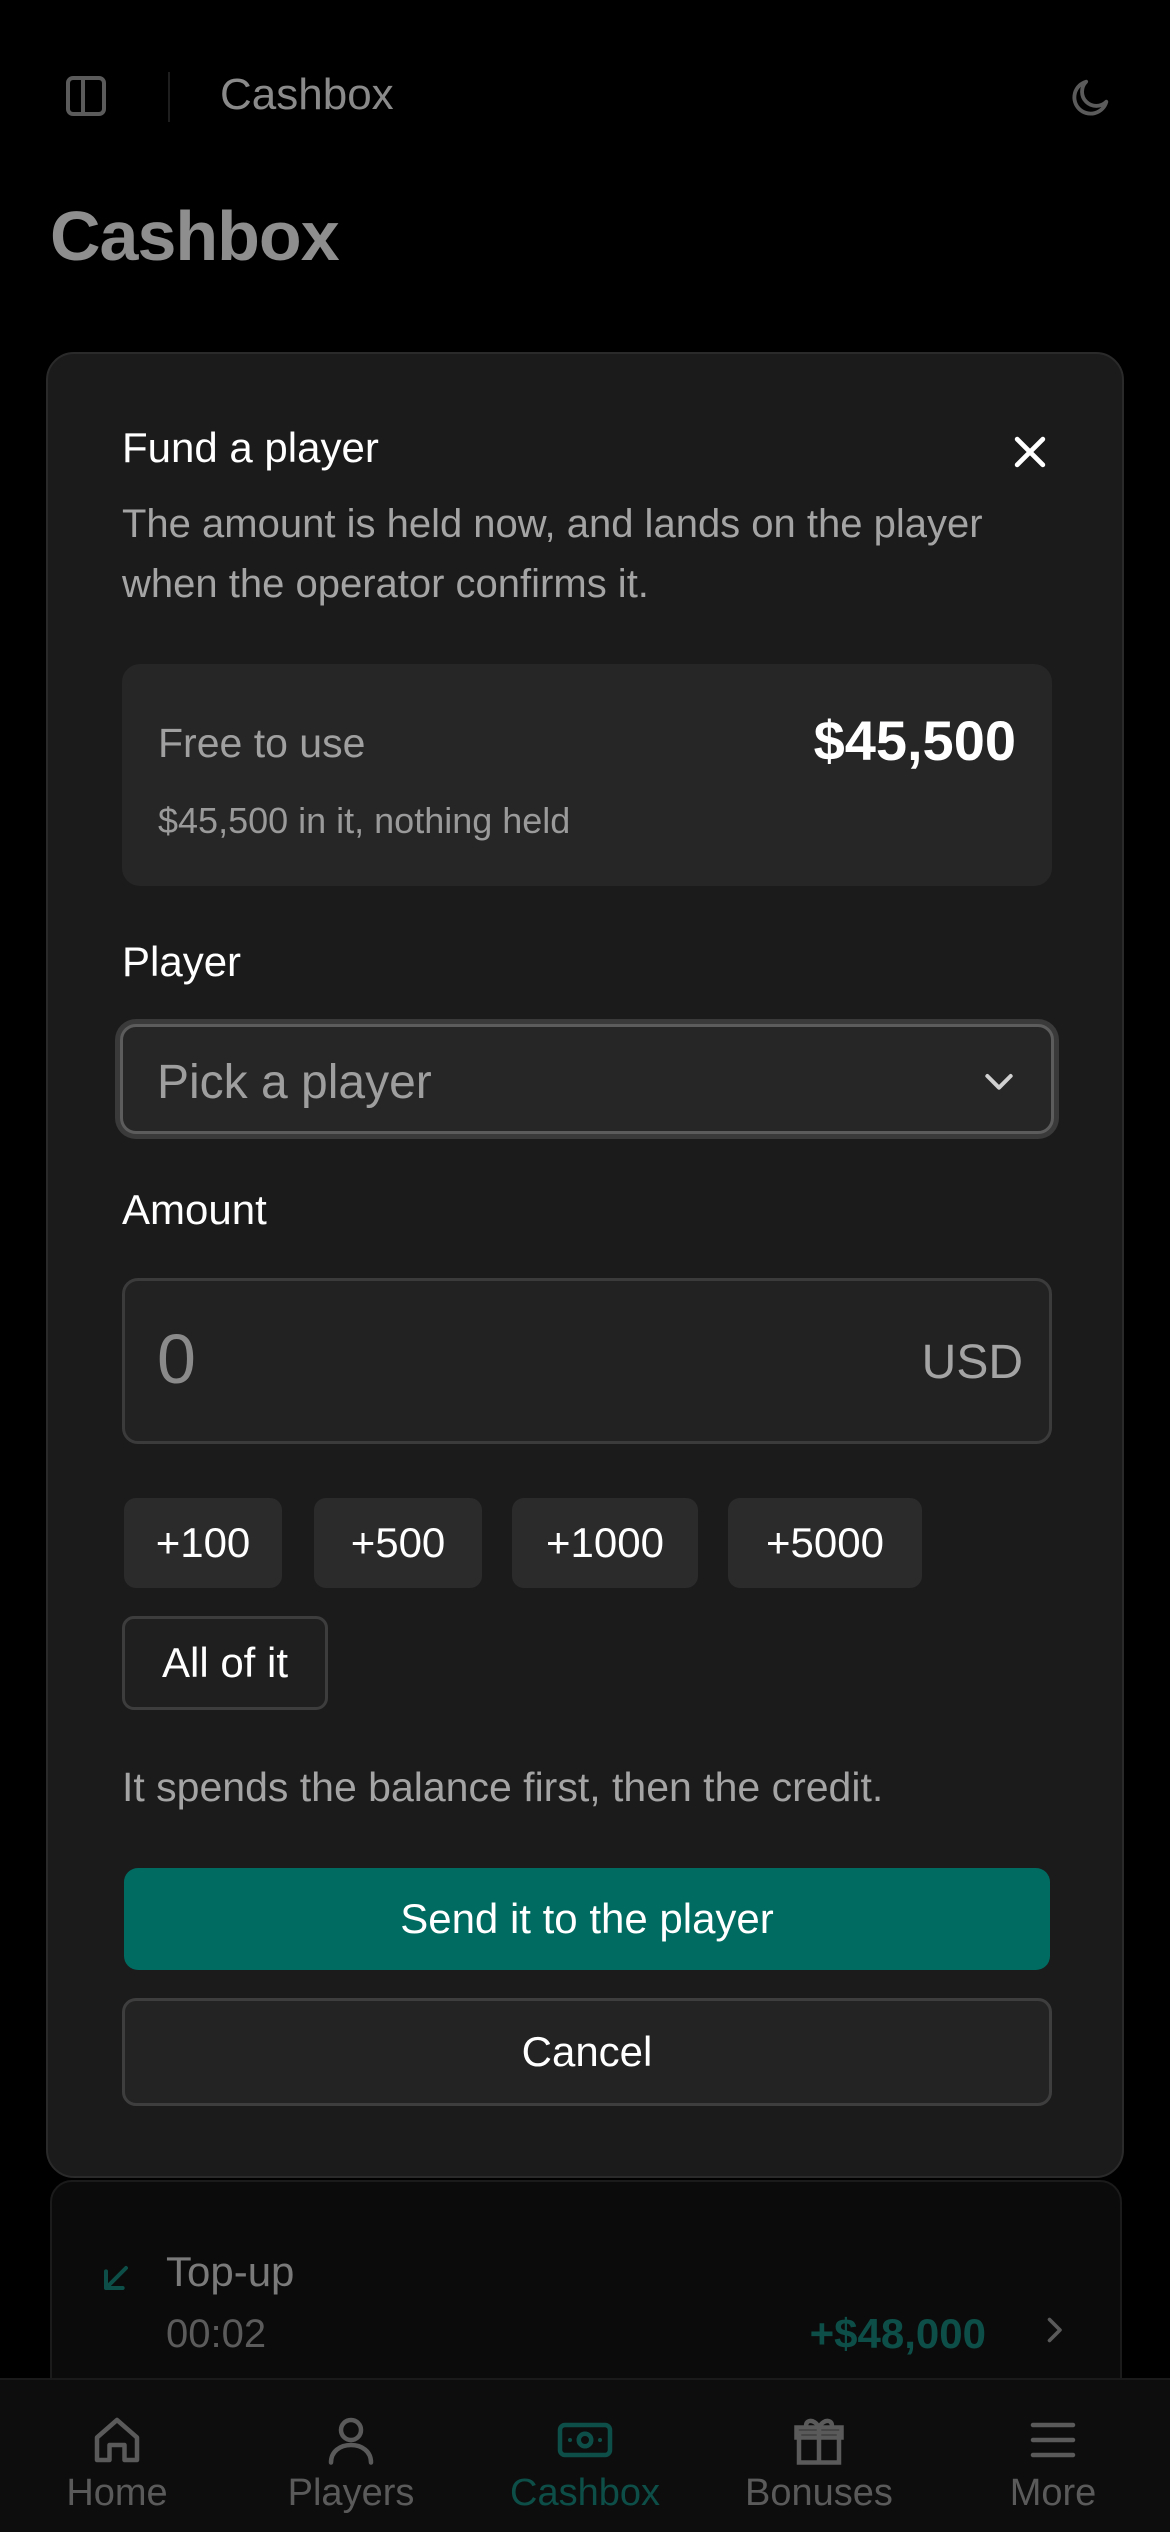  I want to click on quick-amount-1000: +1000, so click(605, 1543).